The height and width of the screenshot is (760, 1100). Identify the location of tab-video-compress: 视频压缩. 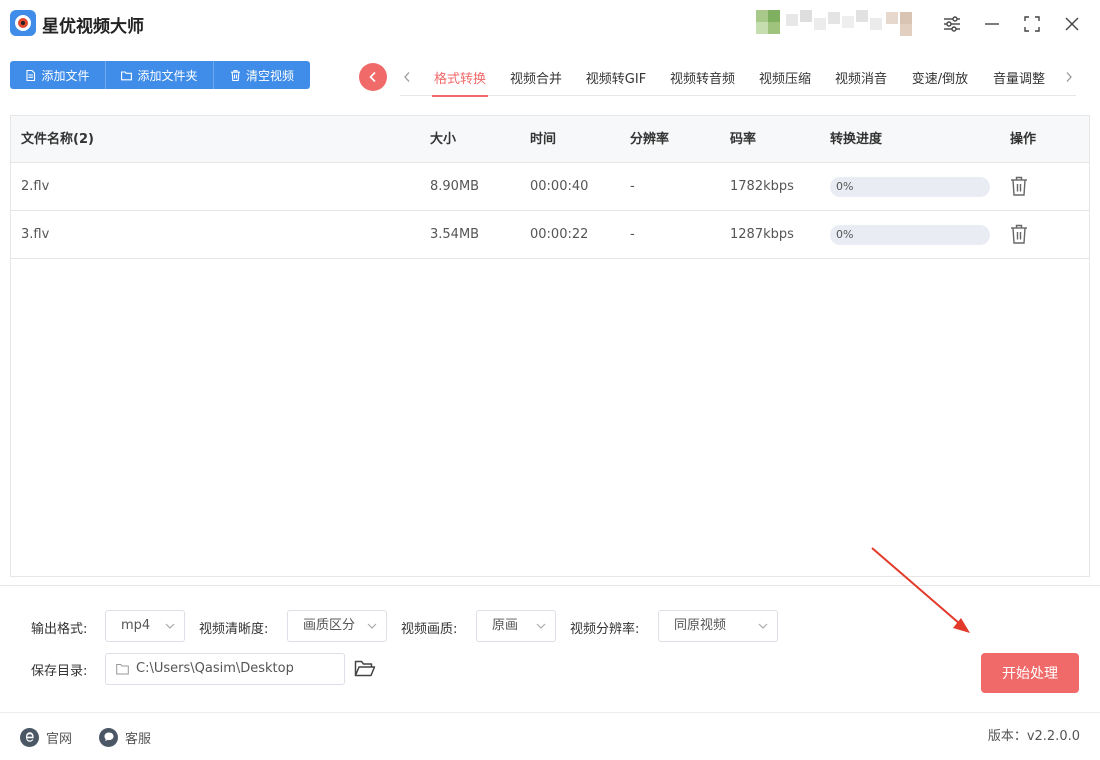
(785, 77).